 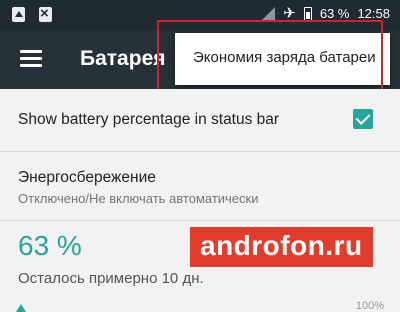 I want to click on divider, so click(x=200, y=220).